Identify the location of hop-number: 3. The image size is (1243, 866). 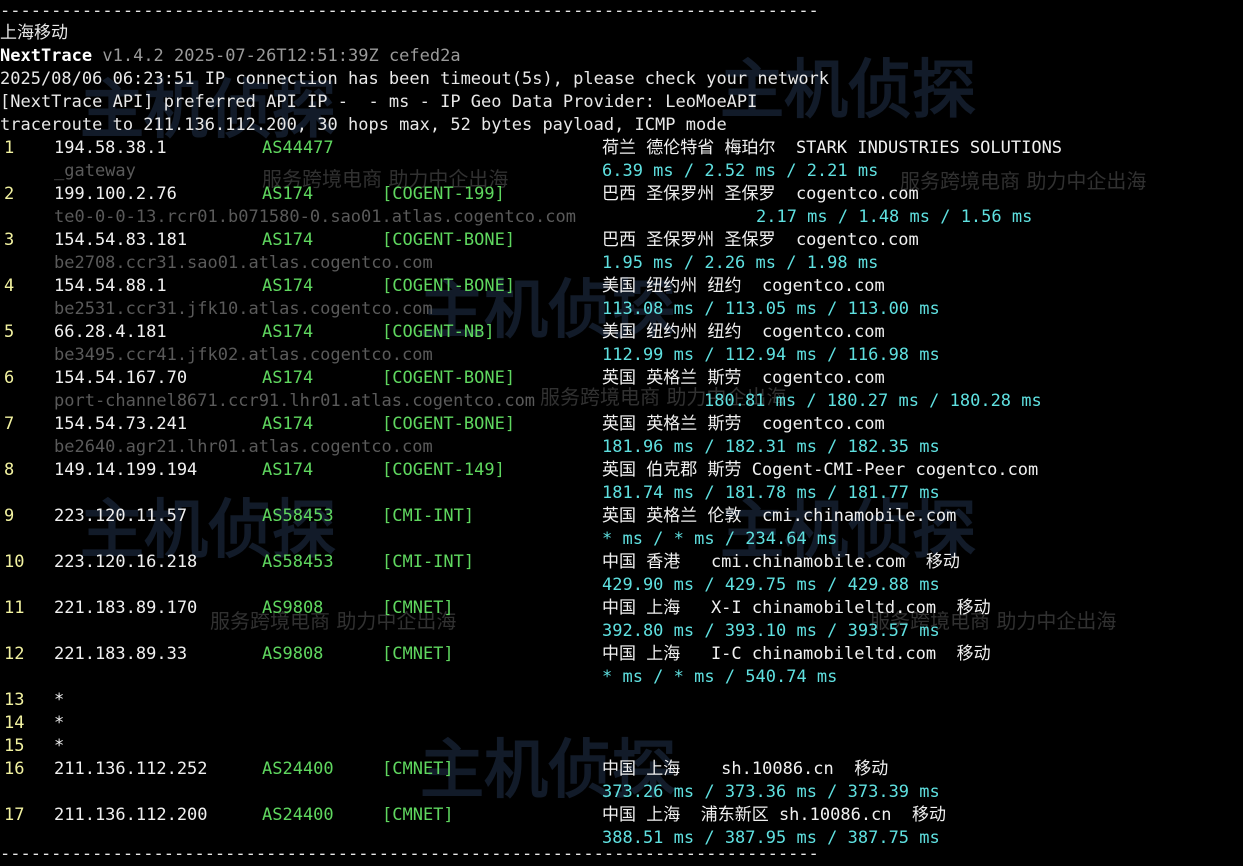
(9, 240).